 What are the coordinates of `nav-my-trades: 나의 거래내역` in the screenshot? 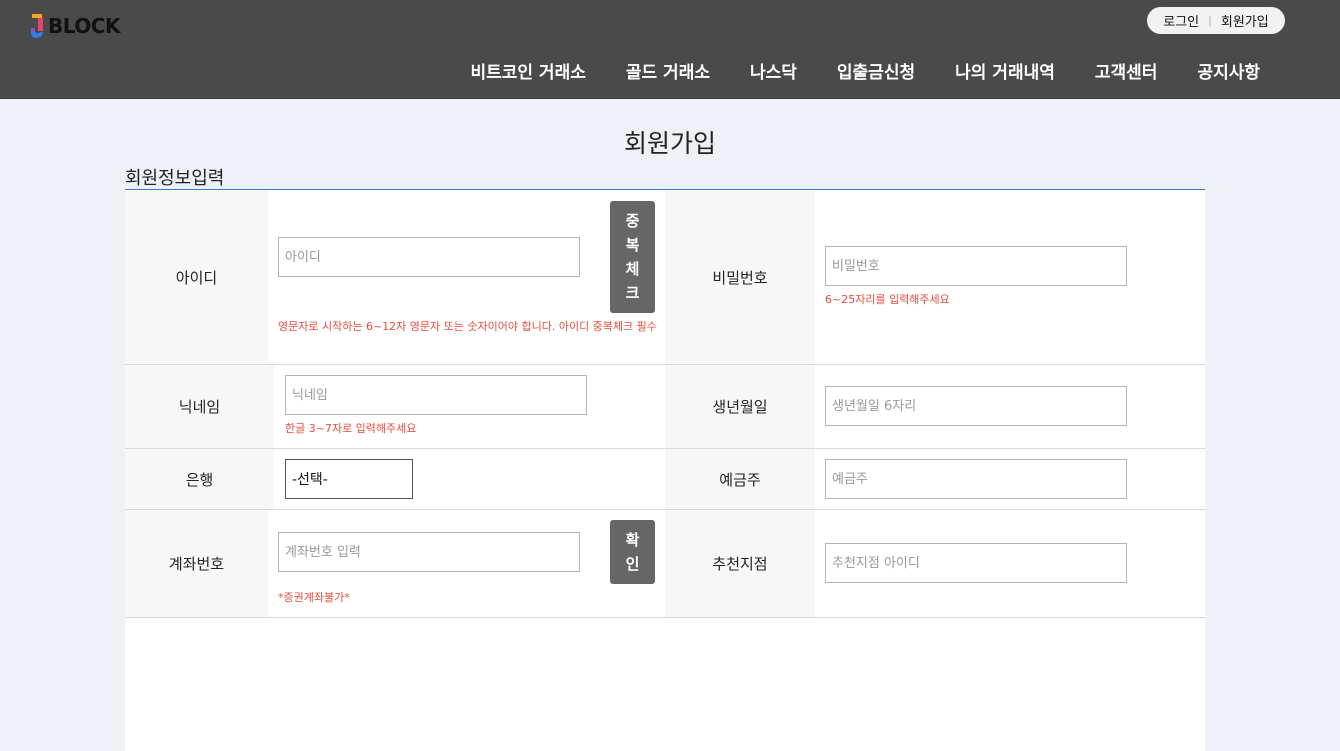 It's located at (1005, 70).